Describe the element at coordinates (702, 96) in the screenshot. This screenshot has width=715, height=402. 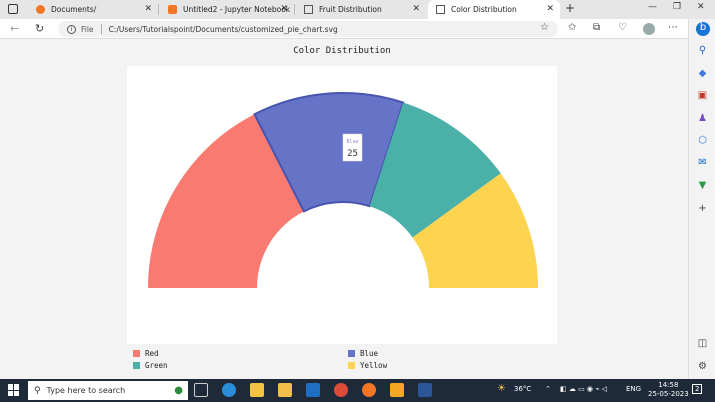
I see `tools-icon: ▣` at that location.